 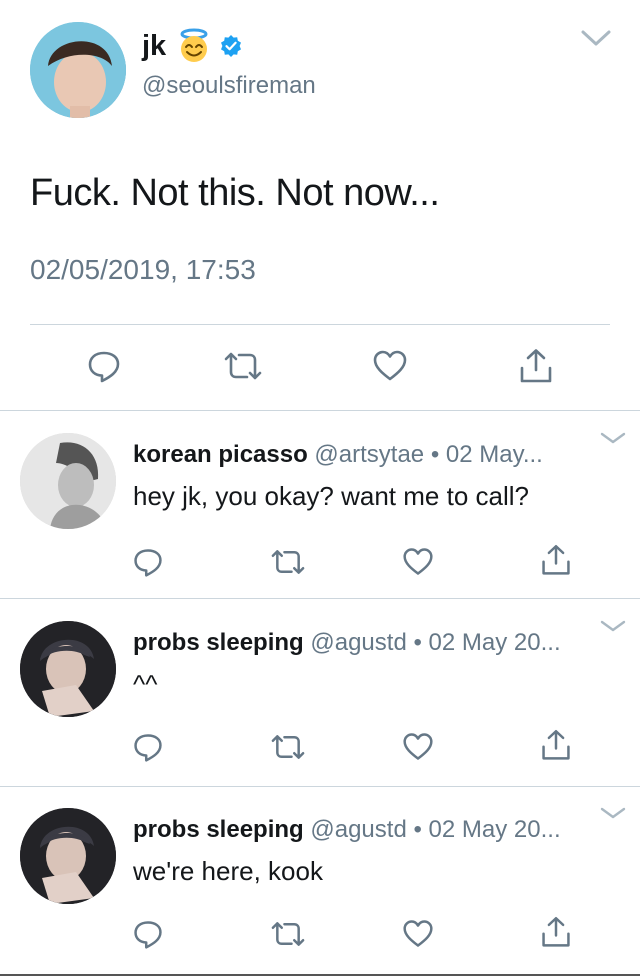 I want to click on reply-text: we're here, kook, so click(x=228, y=871).